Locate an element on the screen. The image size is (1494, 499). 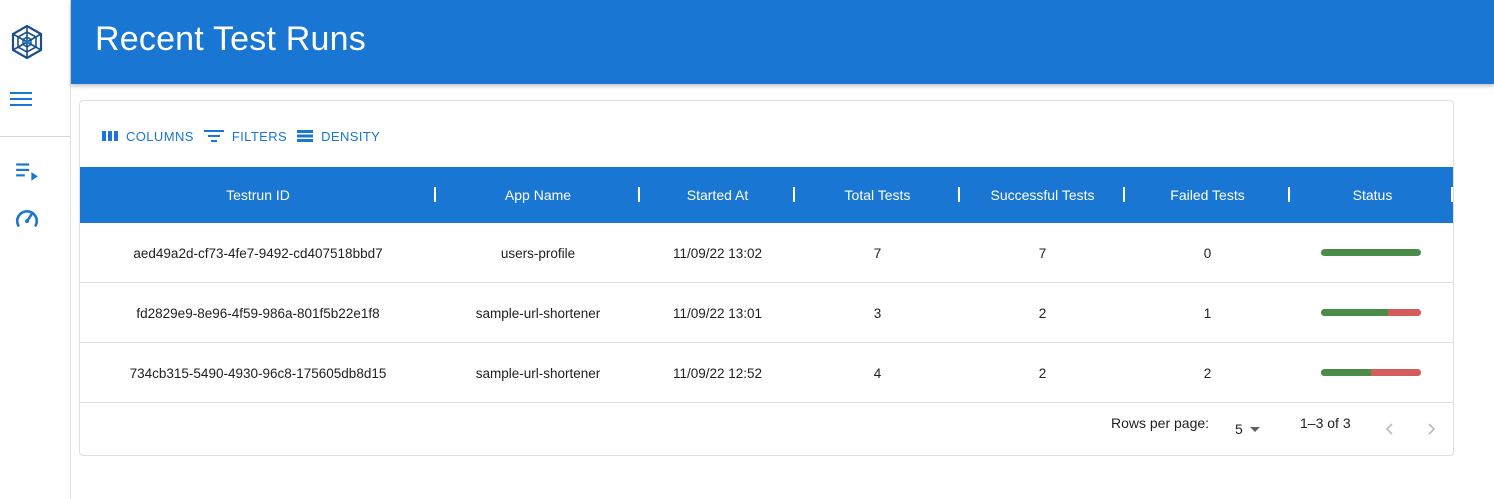
filter-icon is located at coordinates (213, 136).